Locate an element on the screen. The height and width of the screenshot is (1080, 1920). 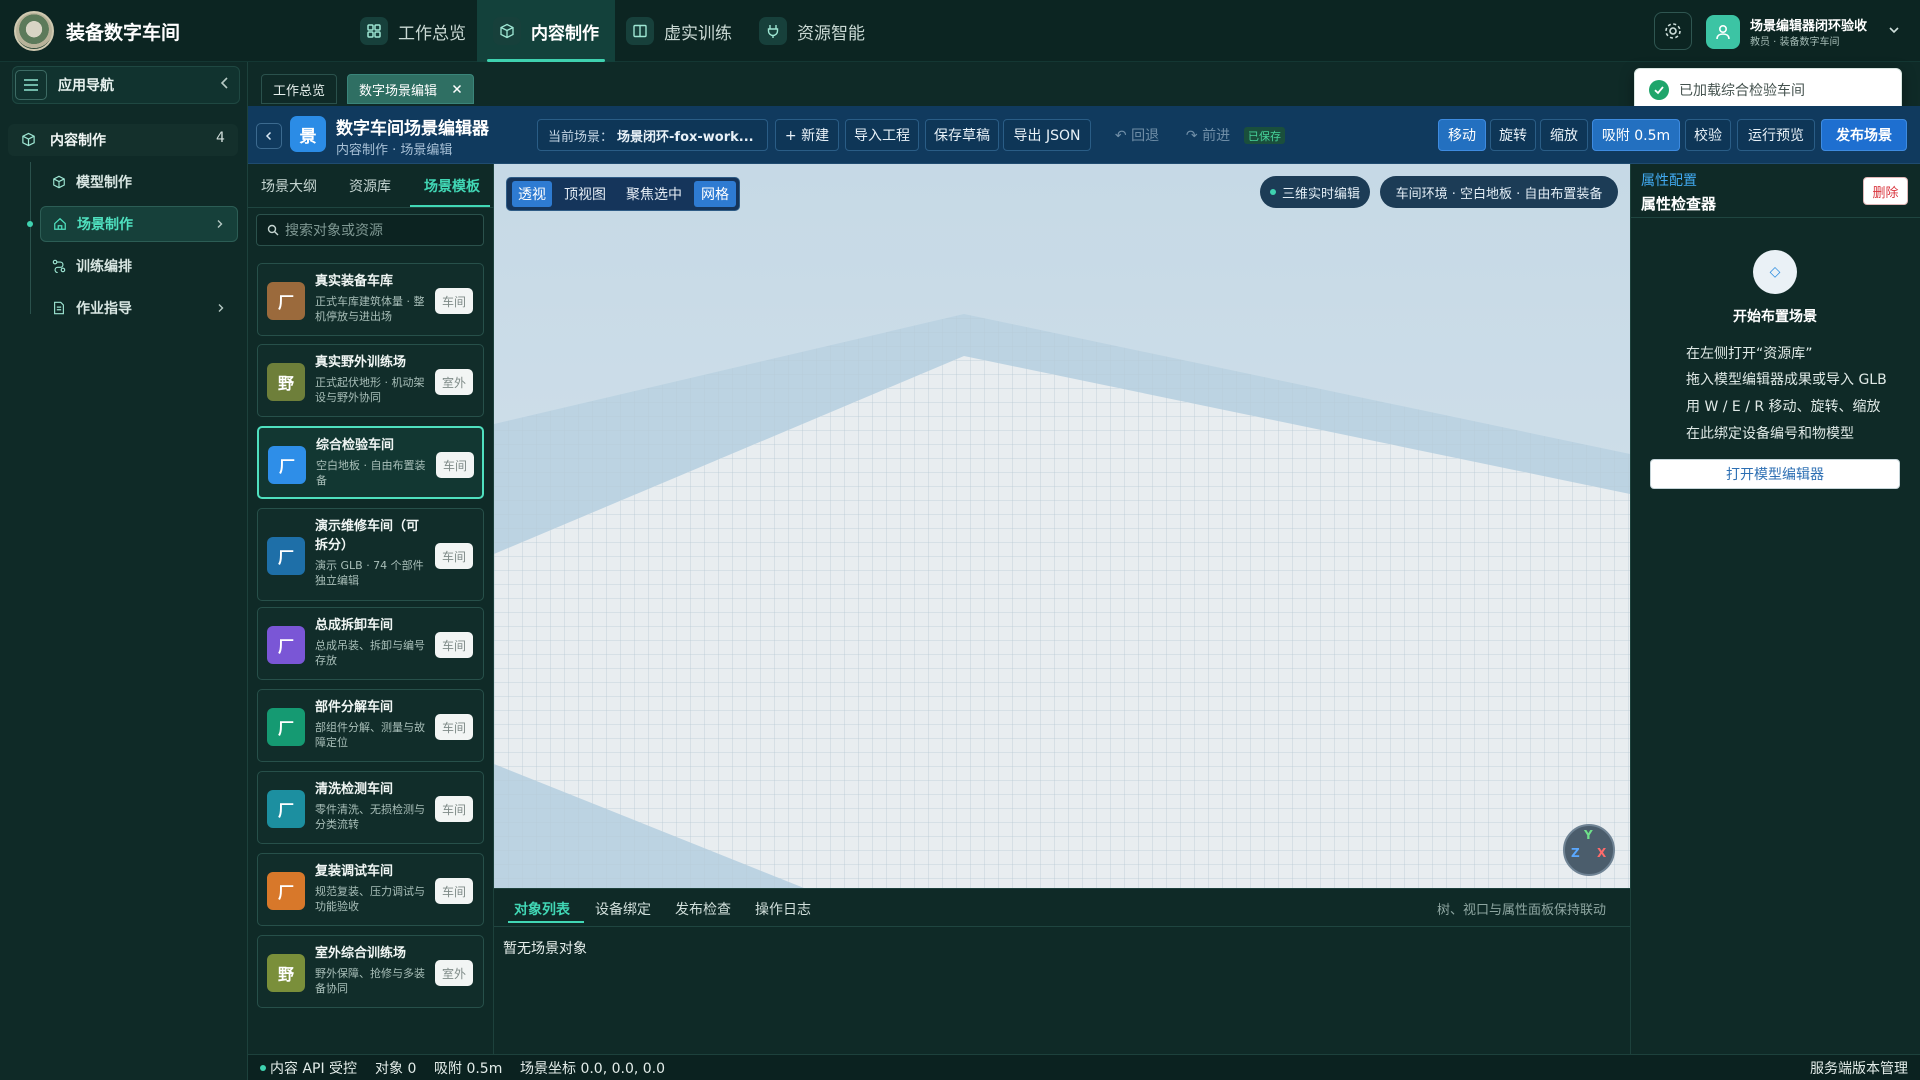
perspective-view-button: 透视 is located at coordinates (532, 194).